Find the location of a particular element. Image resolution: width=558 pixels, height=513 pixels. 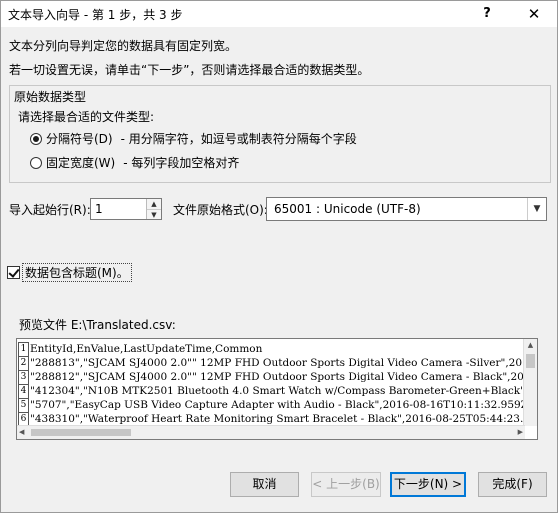

scroll-left-icon: ◀ is located at coordinates (21, 432).